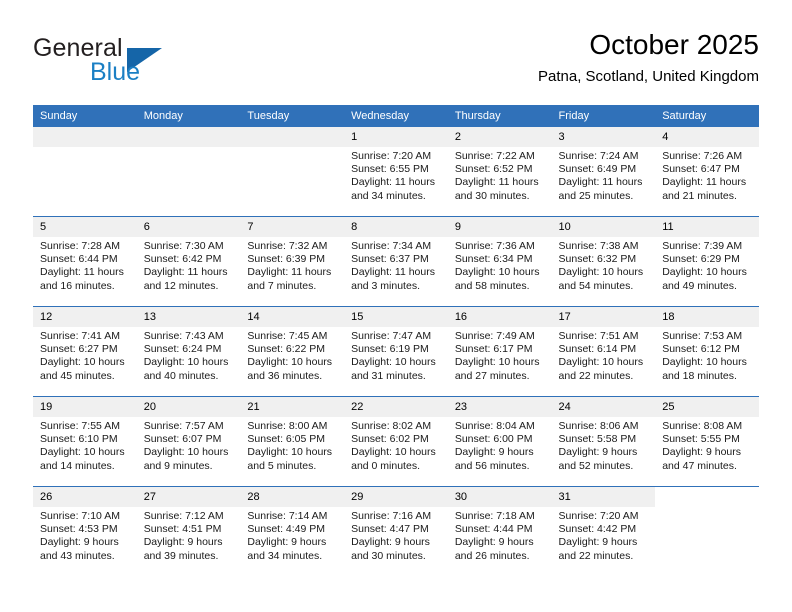 This screenshot has width=792, height=612. What do you see at coordinates (85, 227) in the screenshot?
I see `day-number: 5` at bounding box center [85, 227].